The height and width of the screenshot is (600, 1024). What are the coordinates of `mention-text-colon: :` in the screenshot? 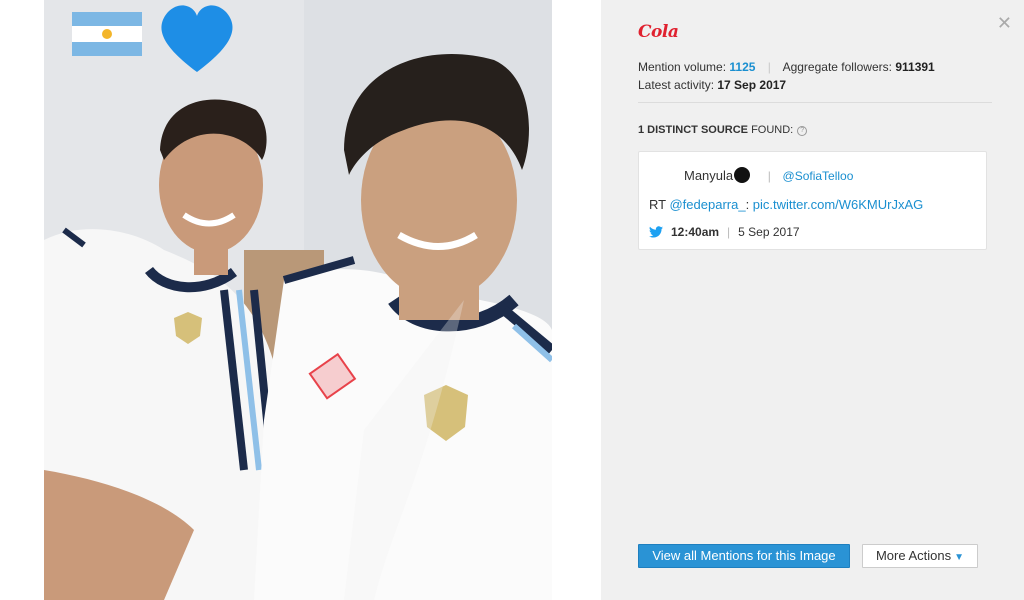 It's located at (749, 204).